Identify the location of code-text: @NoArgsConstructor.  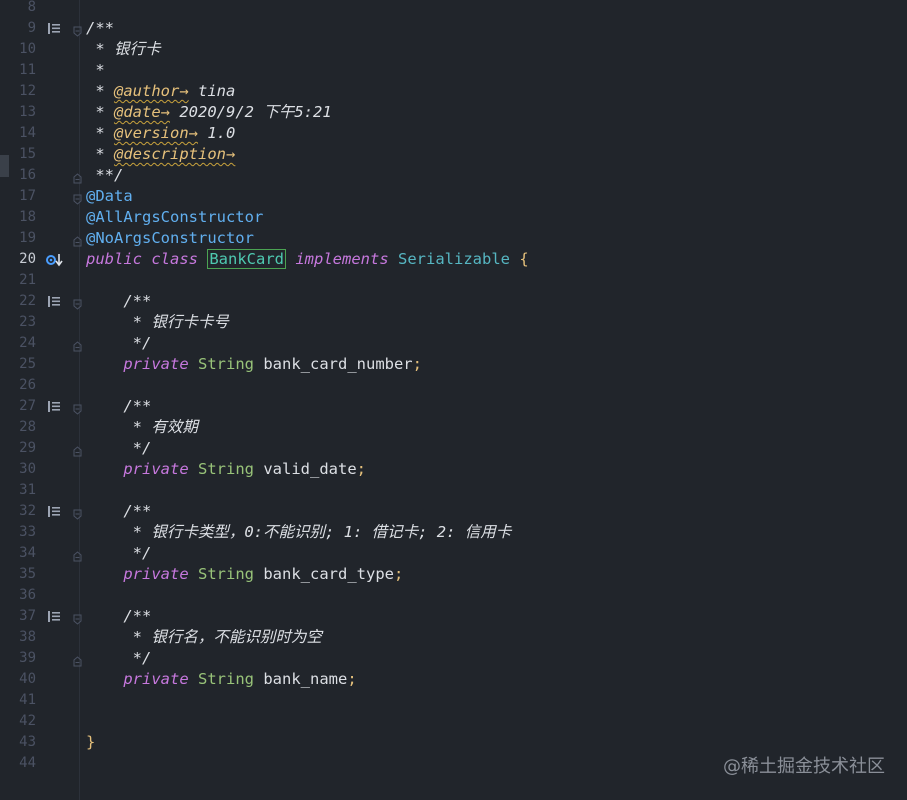
(170, 238).